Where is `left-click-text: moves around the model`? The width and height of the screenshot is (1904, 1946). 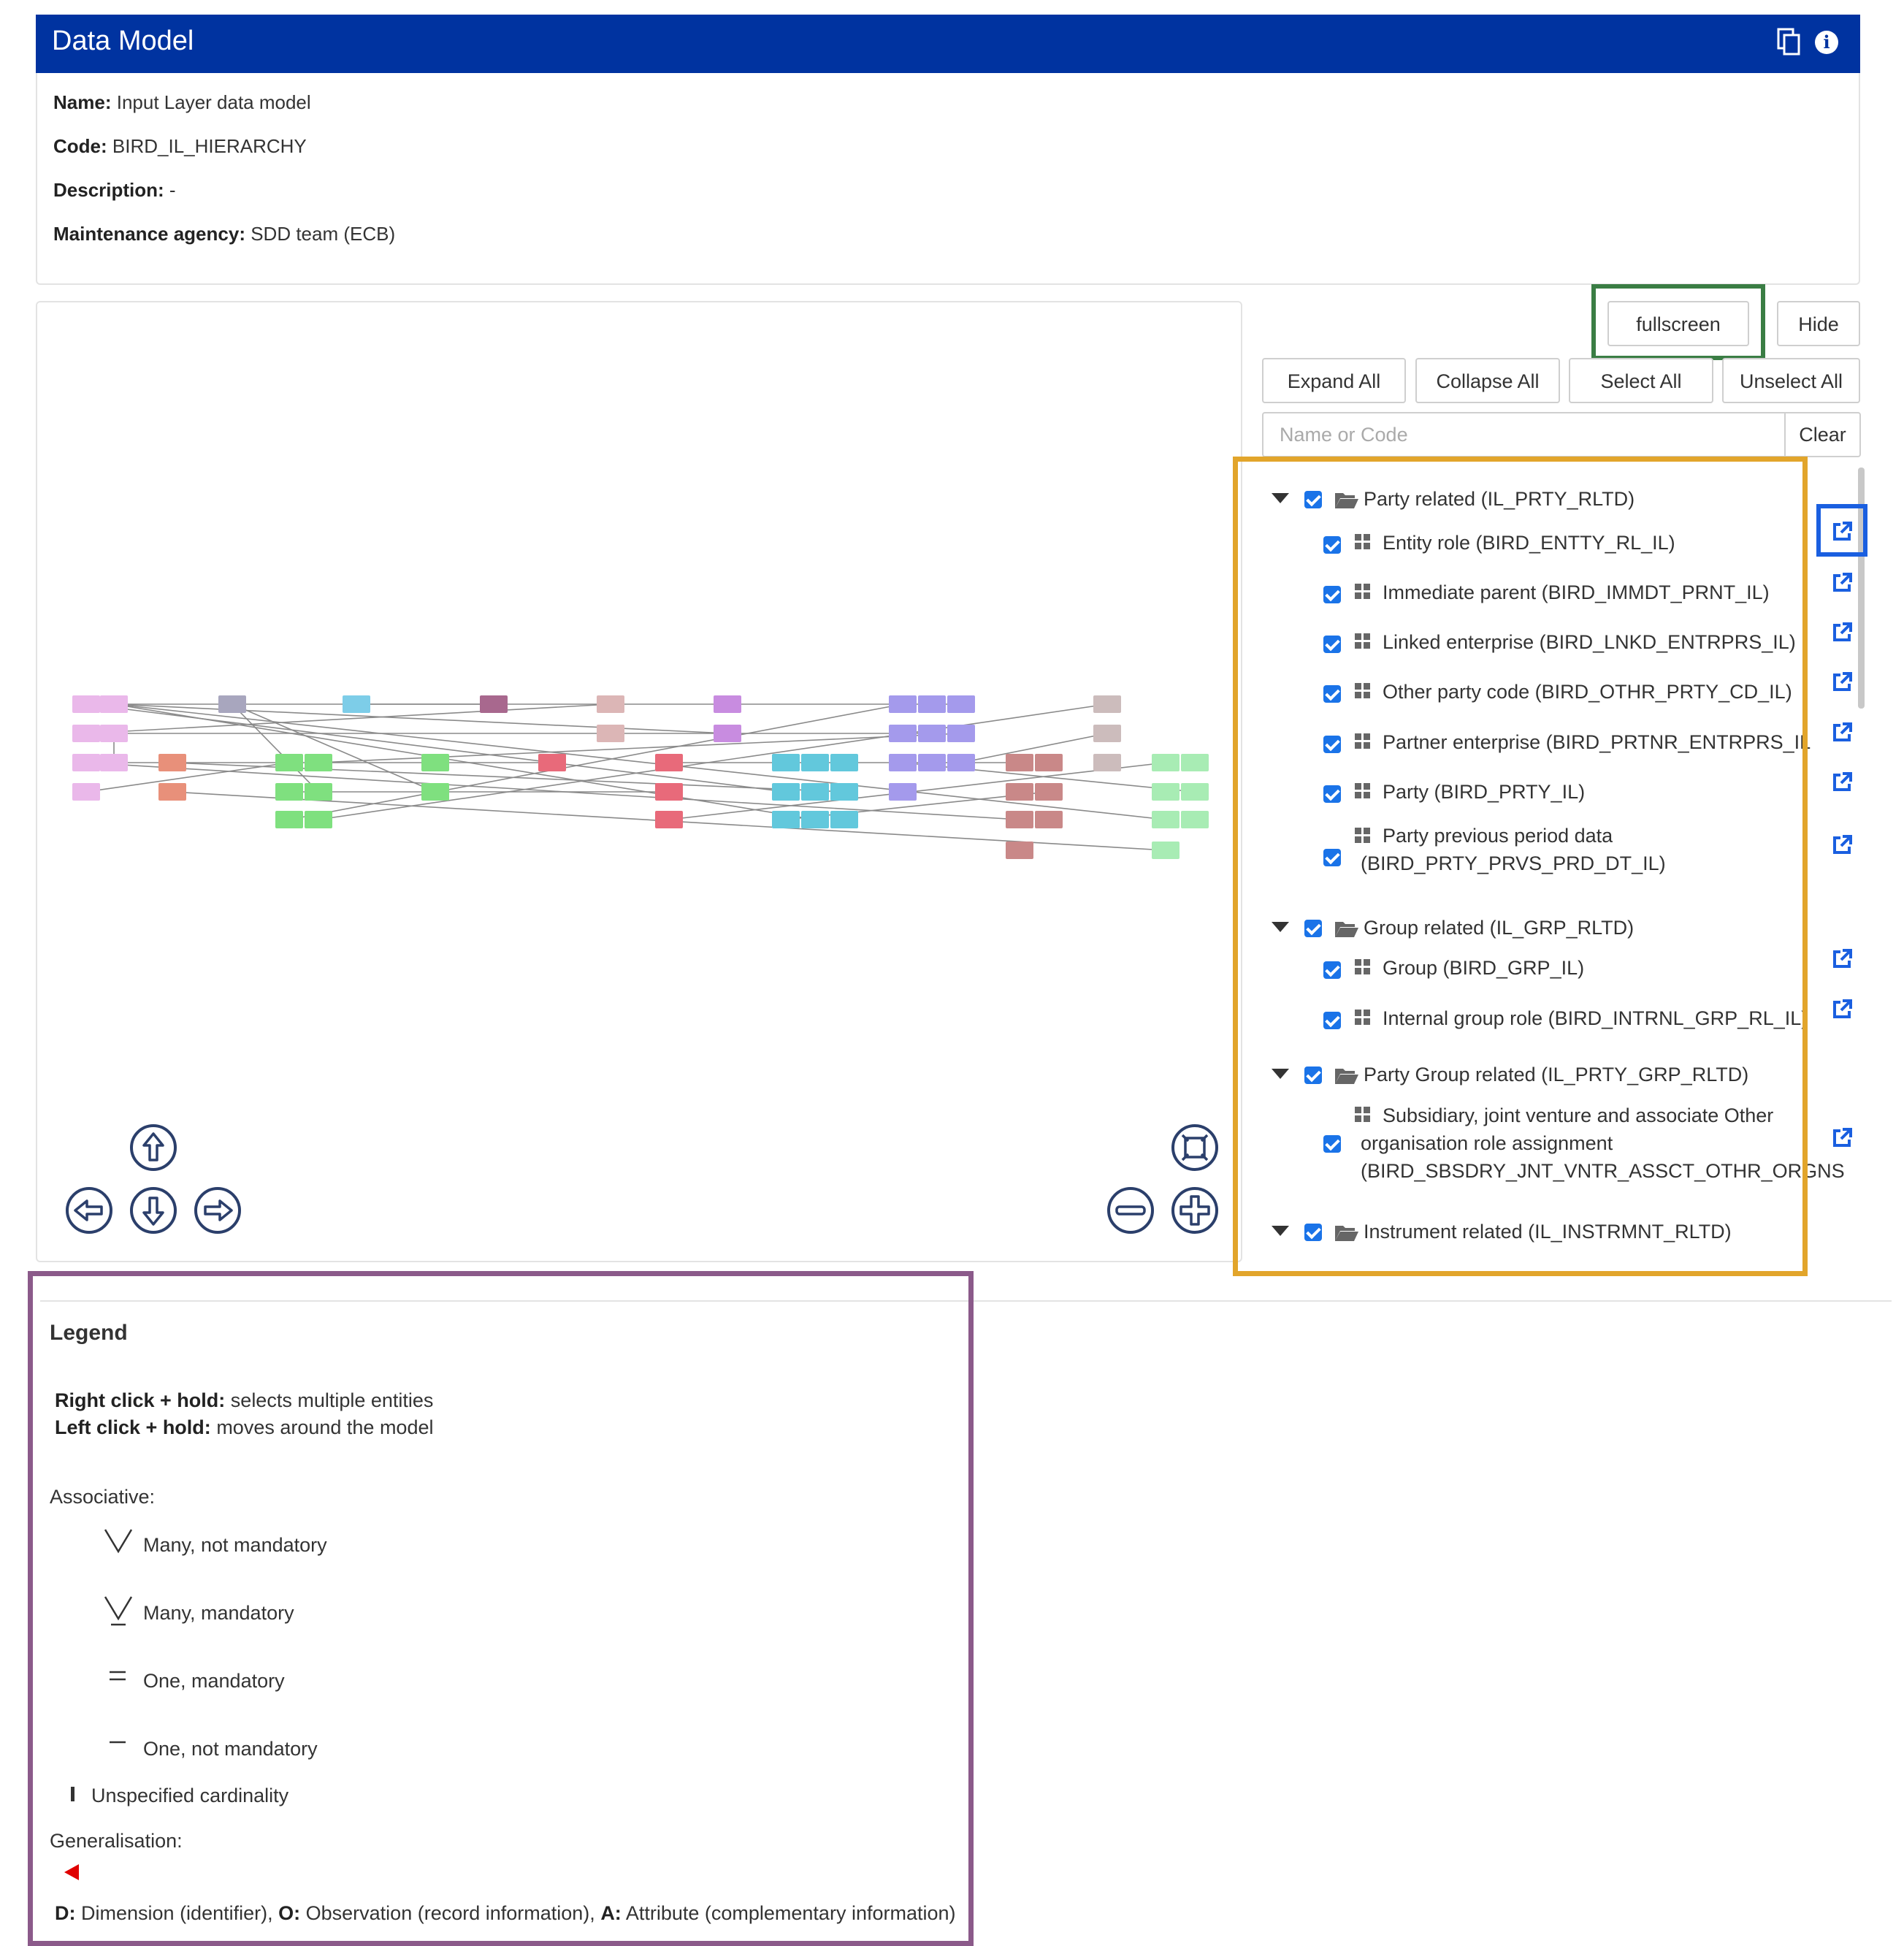 left-click-text: moves around the model is located at coordinates (325, 1427).